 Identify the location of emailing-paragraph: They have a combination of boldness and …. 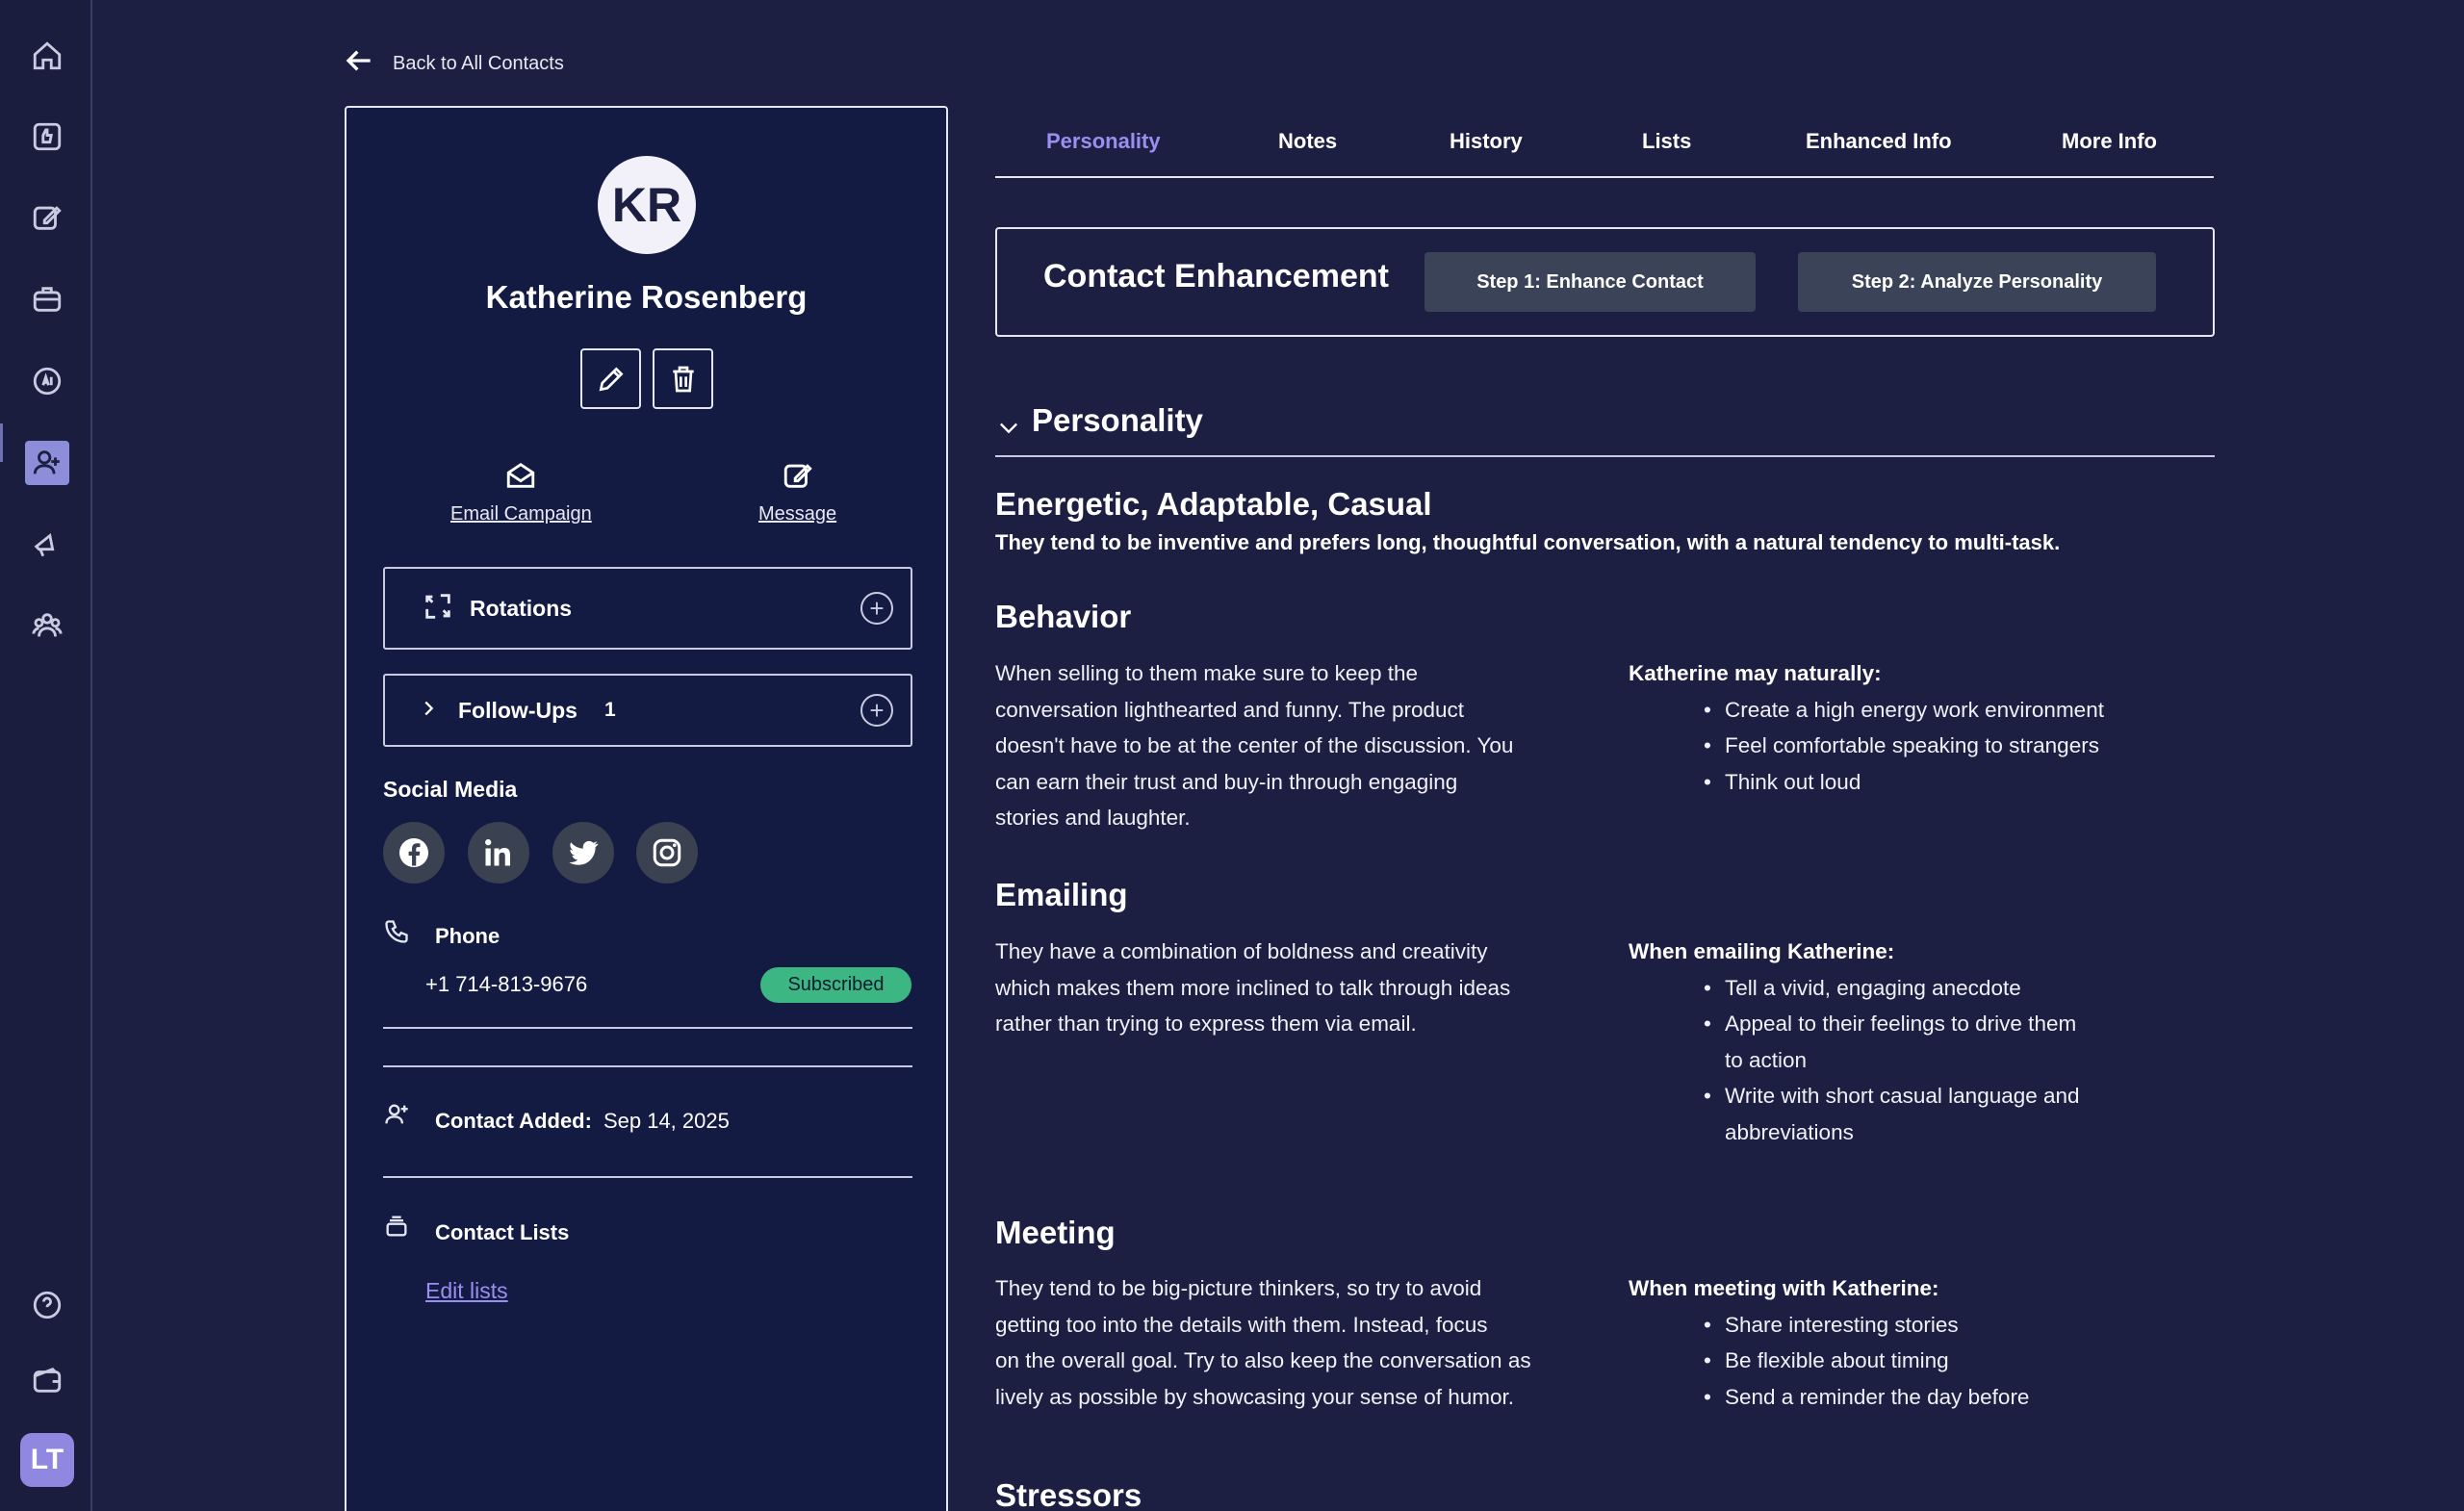
(1288, 988).